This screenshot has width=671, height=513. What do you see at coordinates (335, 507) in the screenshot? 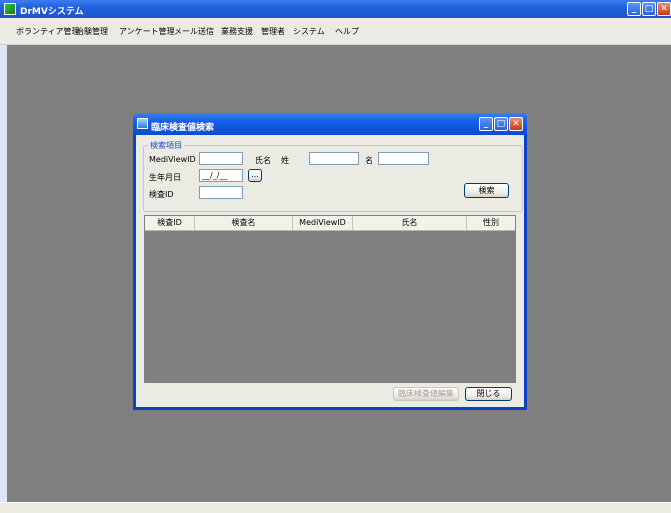
I see `status-bar` at bounding box center [335, 507].